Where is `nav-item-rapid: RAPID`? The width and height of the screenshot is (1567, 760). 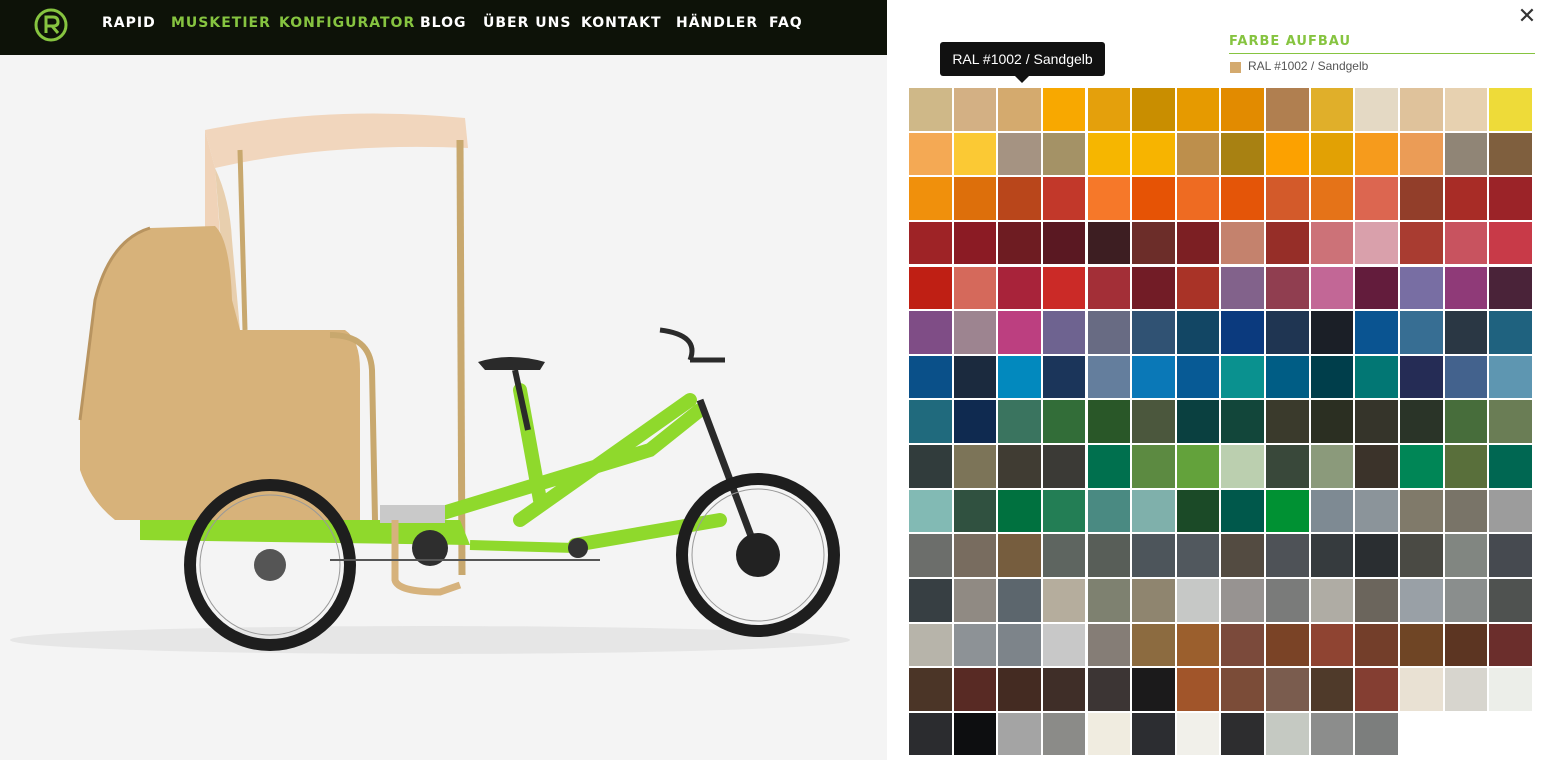 nav-item-rapid: RAPID is located at coordinates (129, 23).